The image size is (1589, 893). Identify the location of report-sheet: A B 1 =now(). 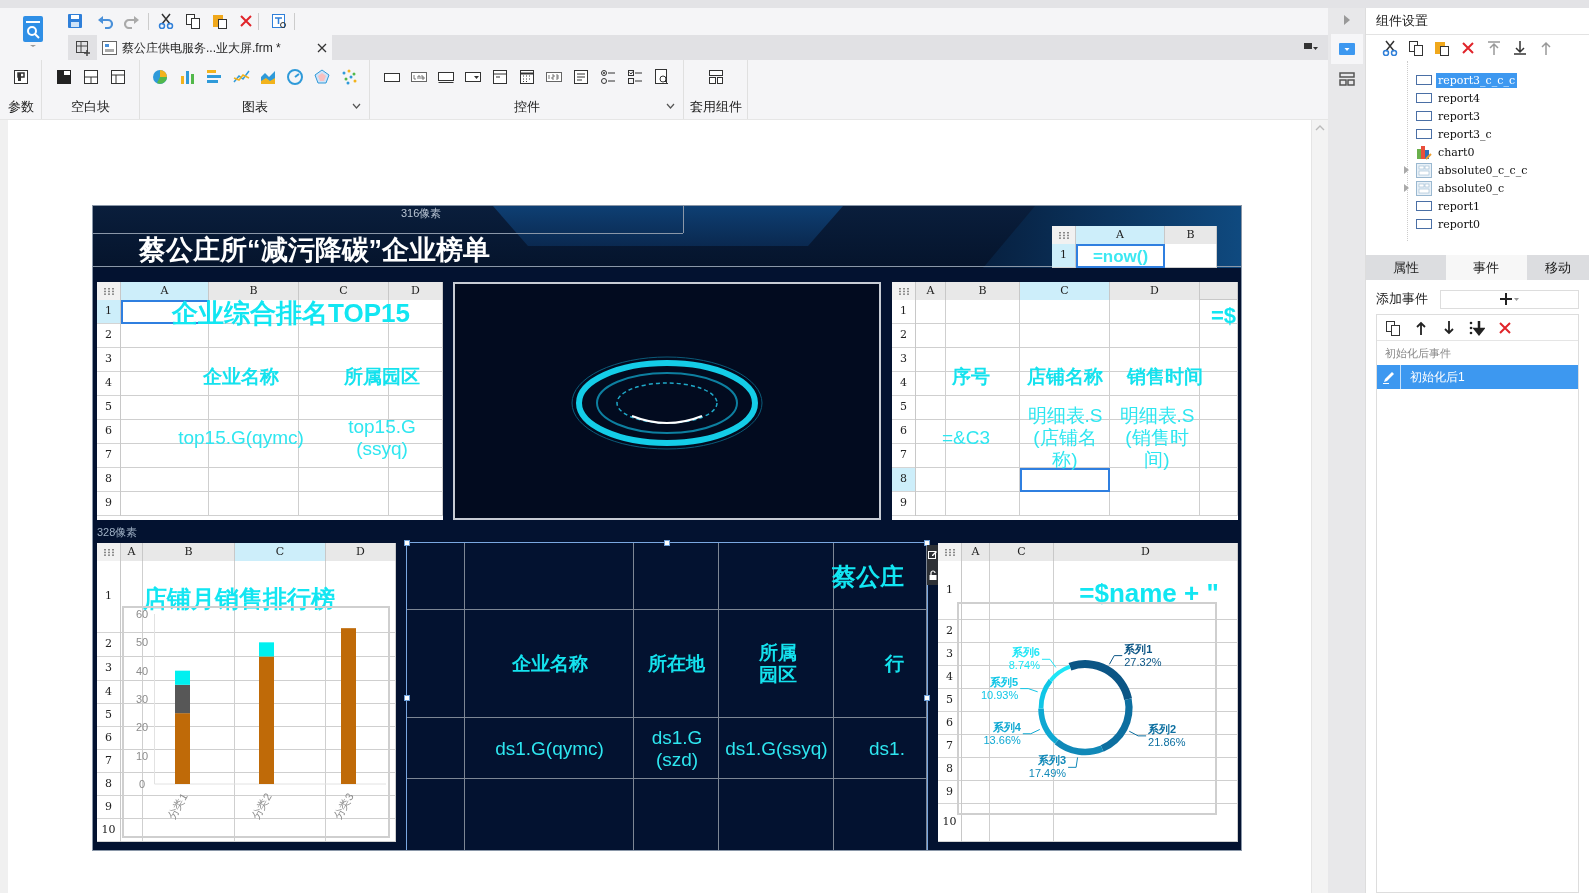
(1134, 247).